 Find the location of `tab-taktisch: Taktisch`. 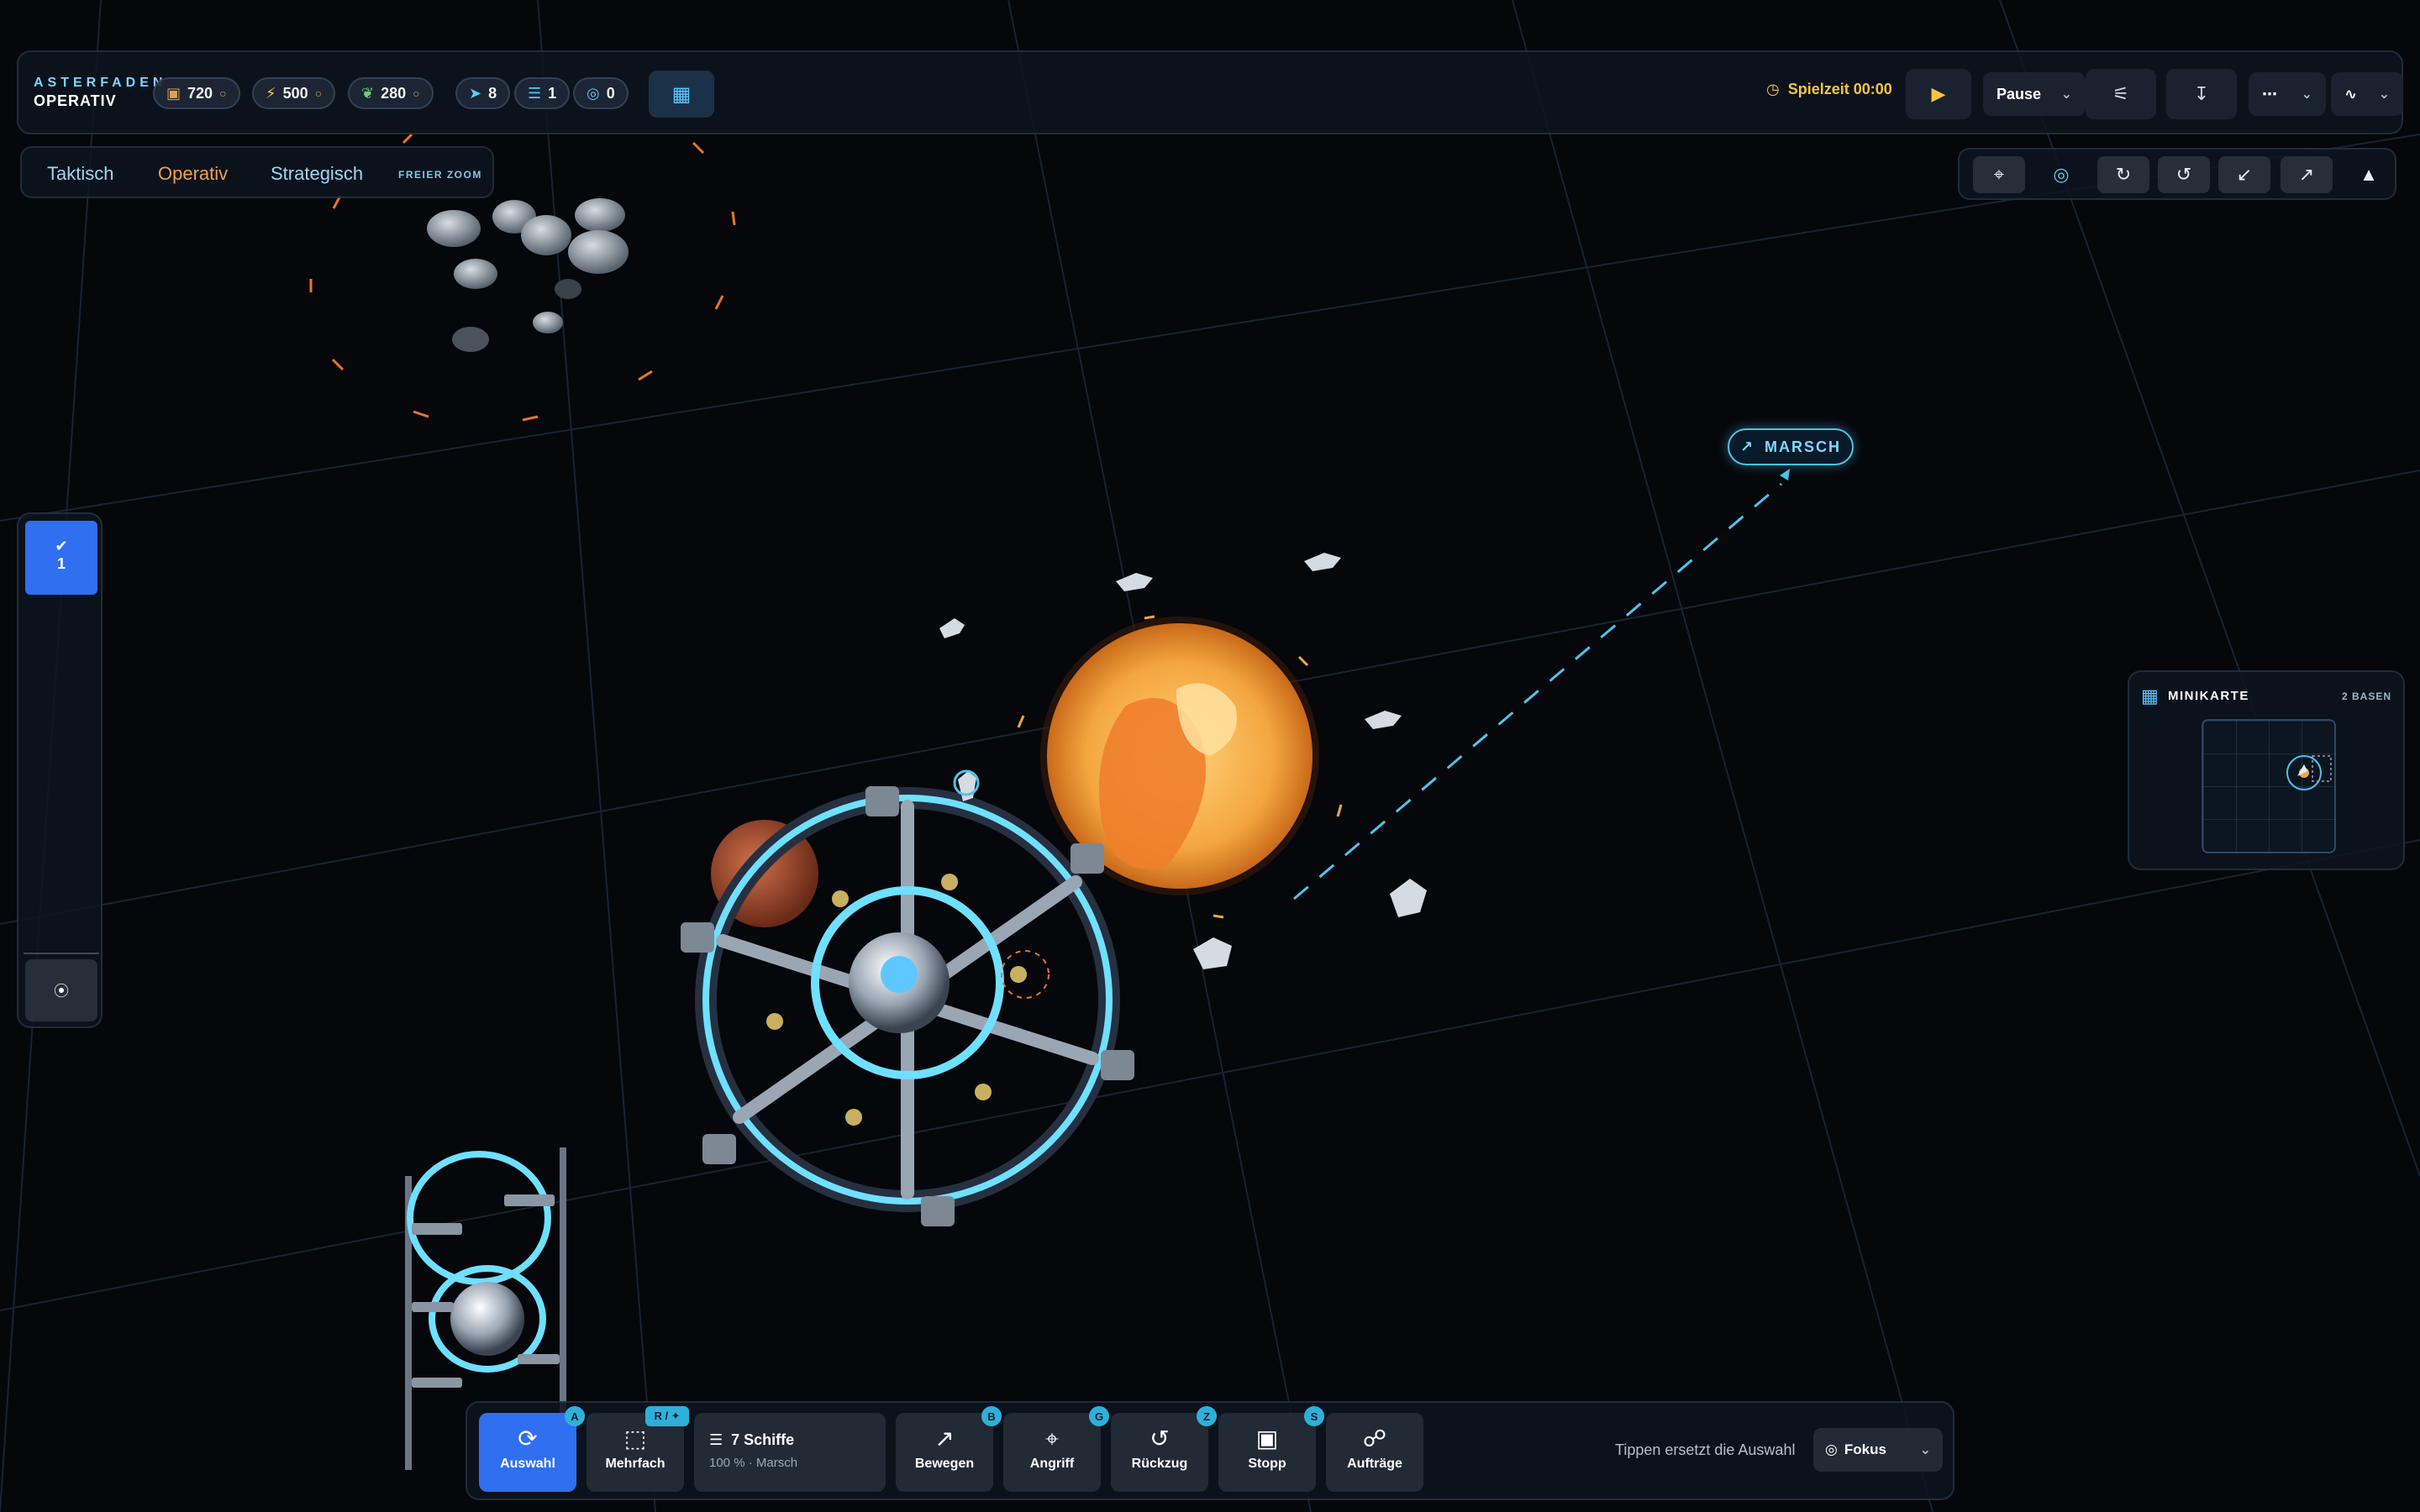

tab-taktisch: Taktisch is located at coordinates (80, 174).